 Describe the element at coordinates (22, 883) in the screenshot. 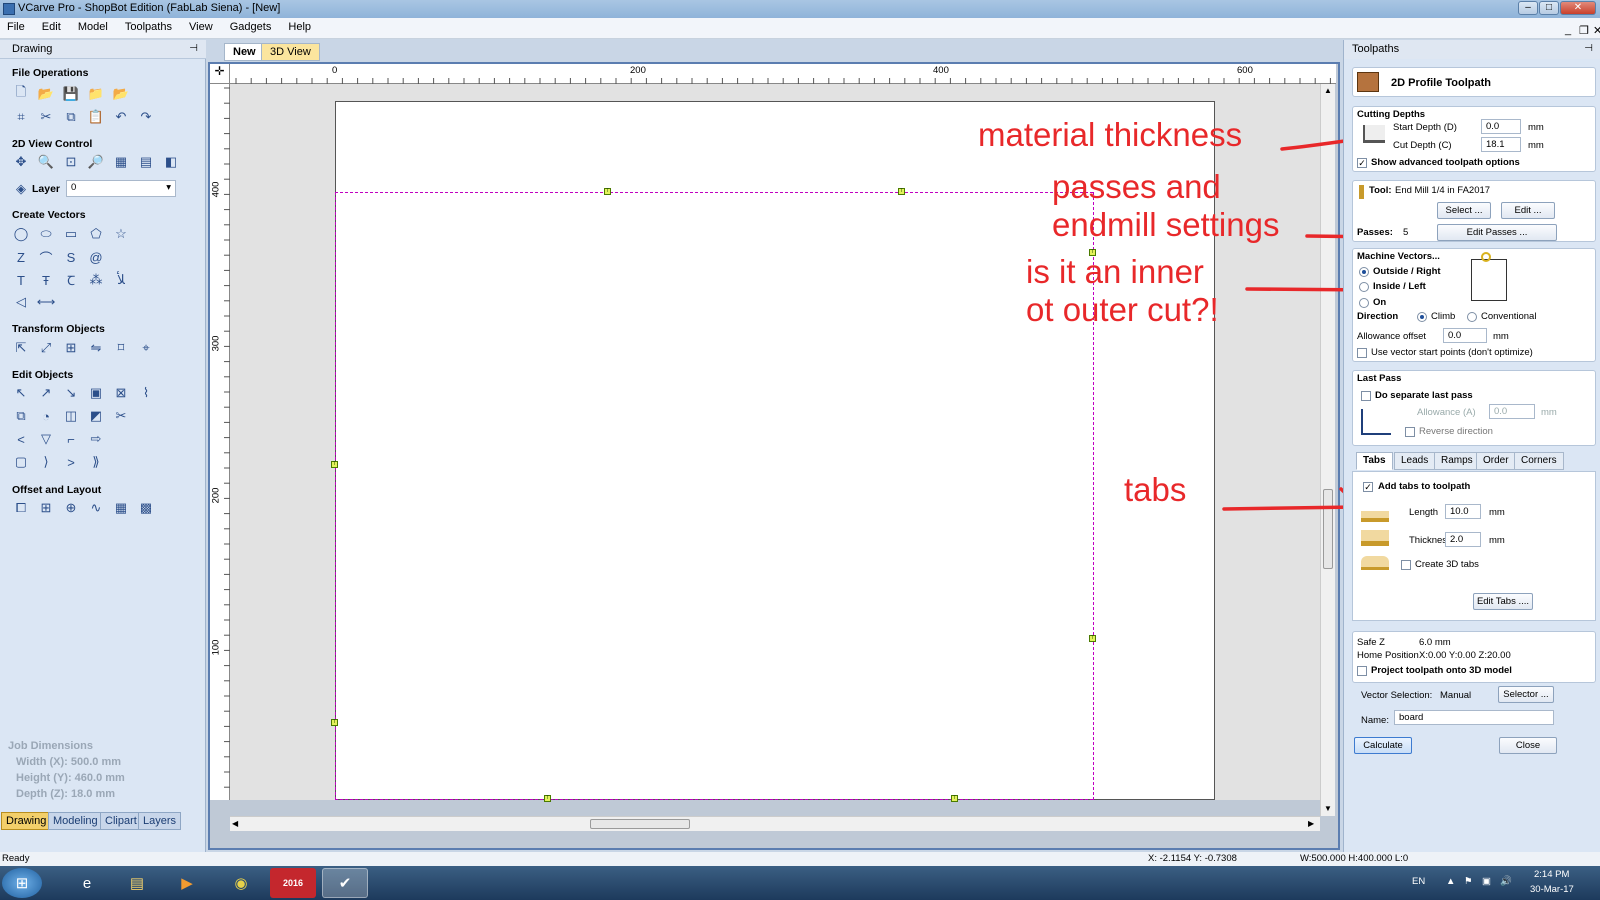

I see `start-button-icon: ⊞` at that location.